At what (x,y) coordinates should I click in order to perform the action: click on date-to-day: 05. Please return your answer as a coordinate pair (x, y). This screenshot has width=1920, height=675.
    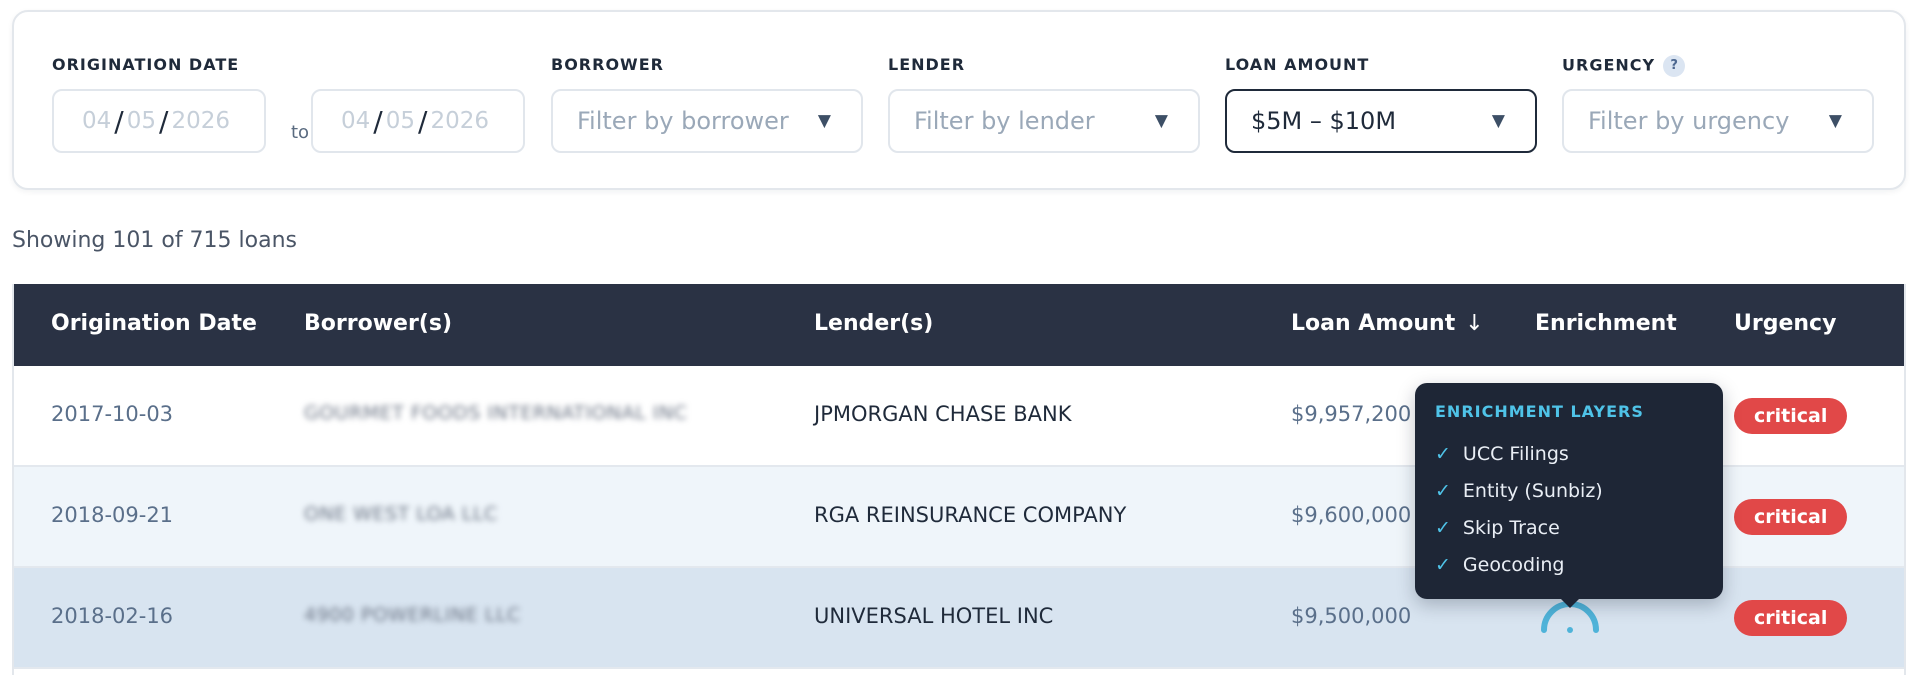
    Looking at the image, I should click on (400, 121).